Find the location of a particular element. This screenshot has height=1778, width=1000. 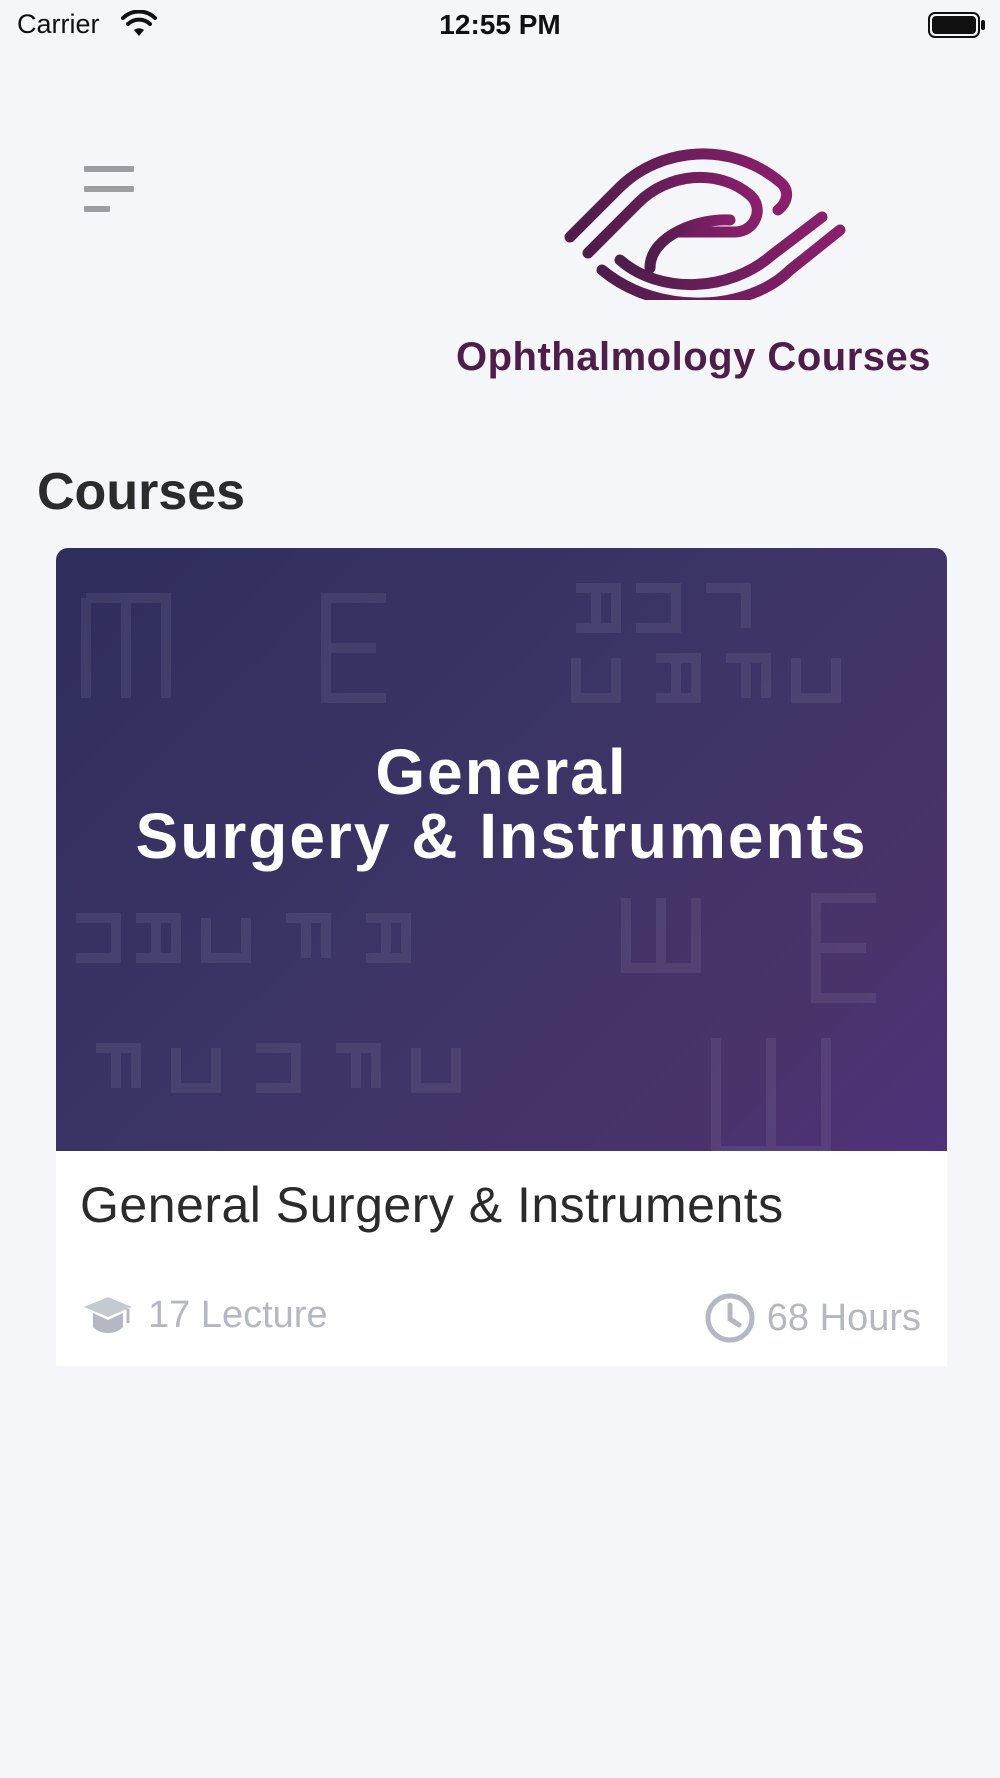

section-title: Courses is located at coordinates (141, 492).